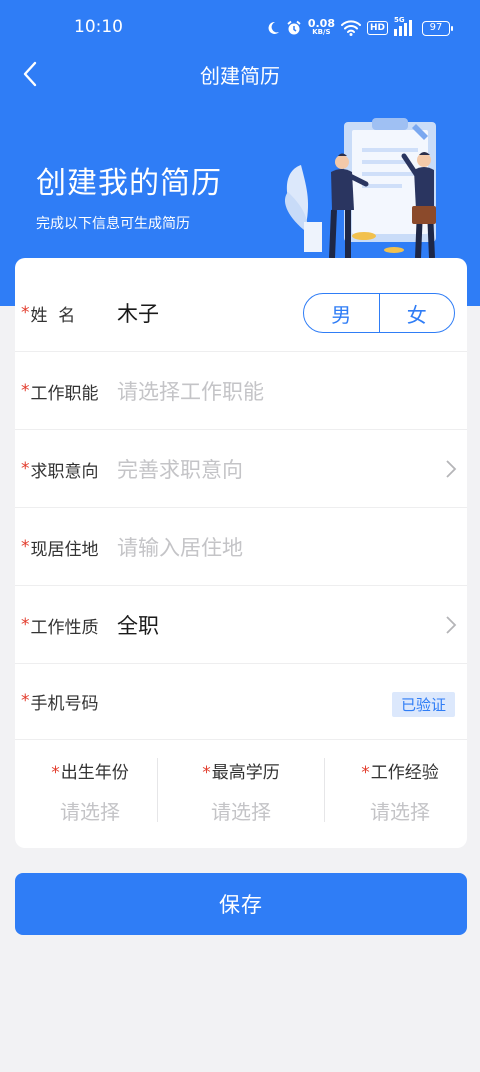 The image size is (480, 1072). What do you see at coordinates (90, 812) in the screenshot?
I see `birth-year-value: 请选择` at bounding box center [90, 812].